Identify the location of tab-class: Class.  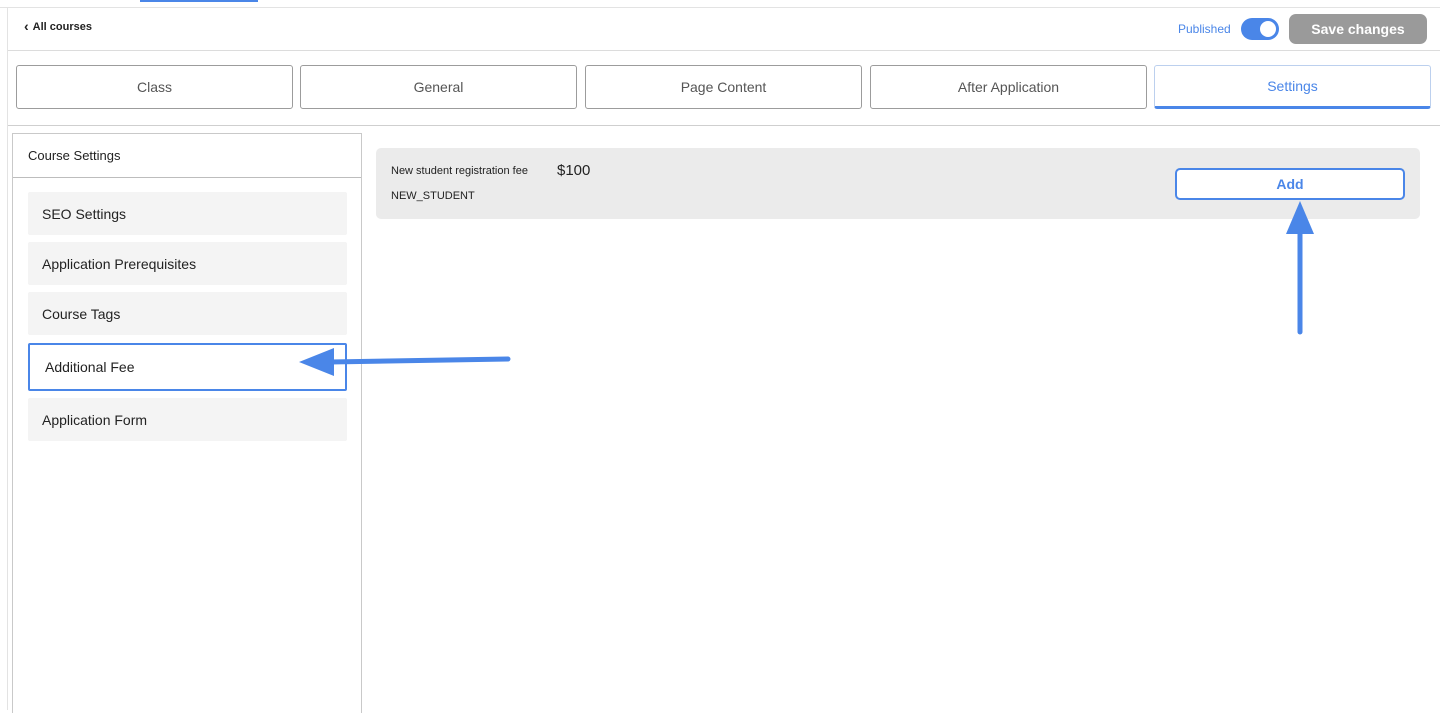
(154, 87).